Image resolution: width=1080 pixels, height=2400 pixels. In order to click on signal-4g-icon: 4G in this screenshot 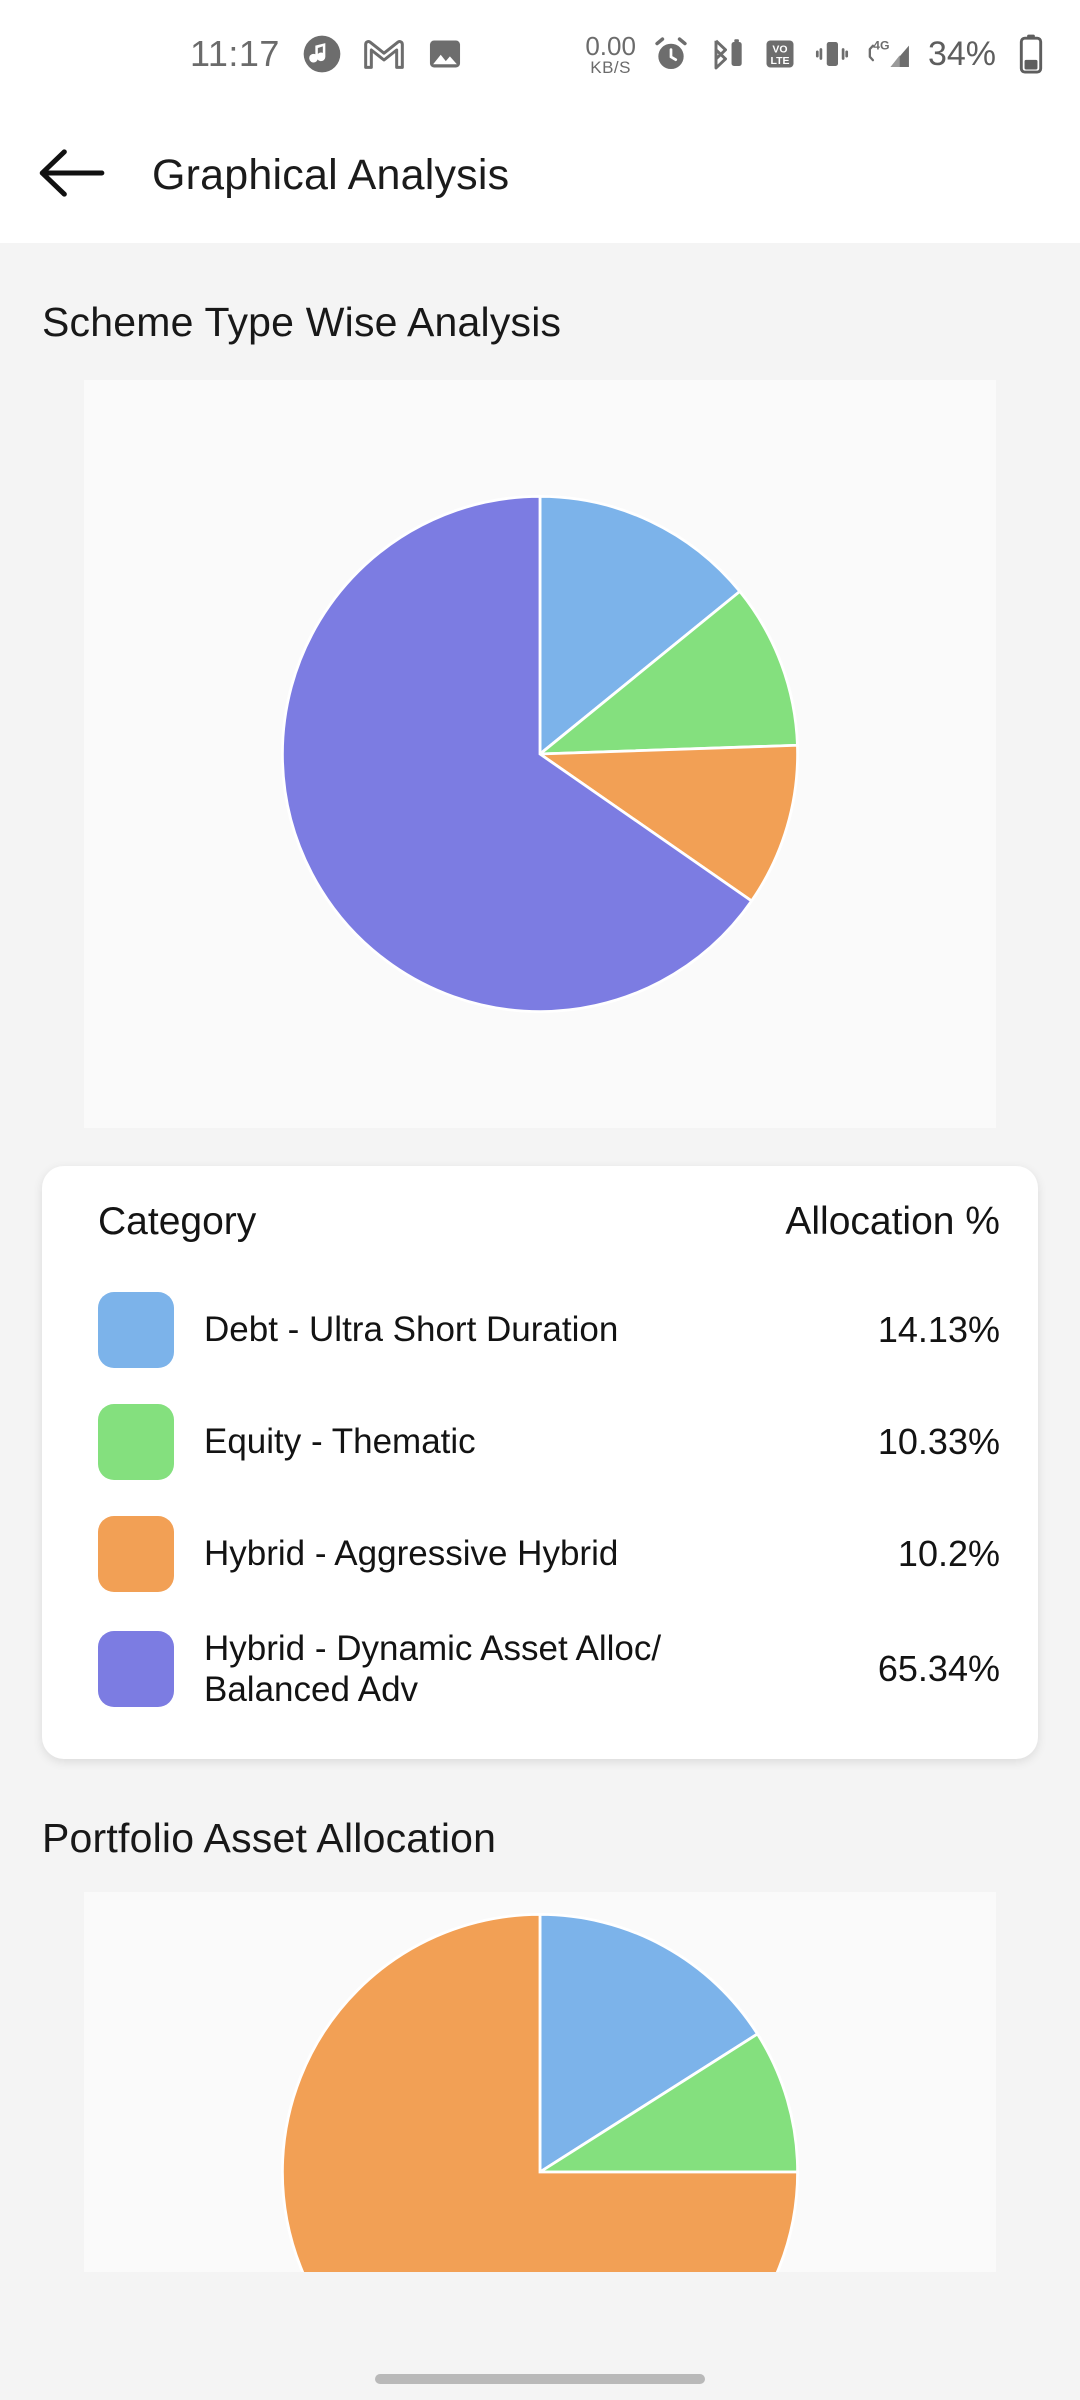, I will do `click(889, 54)`.